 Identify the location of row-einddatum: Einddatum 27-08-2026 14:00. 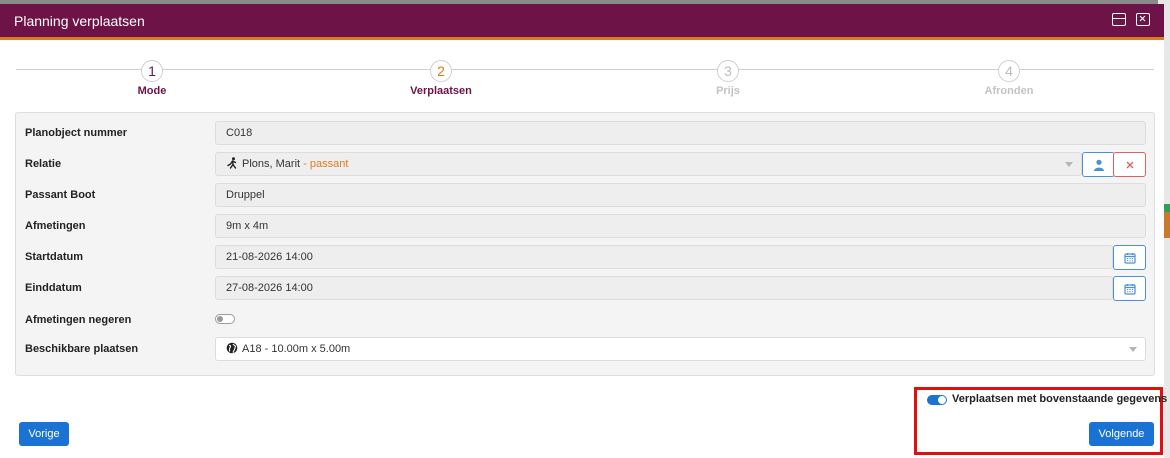
(585, 288).